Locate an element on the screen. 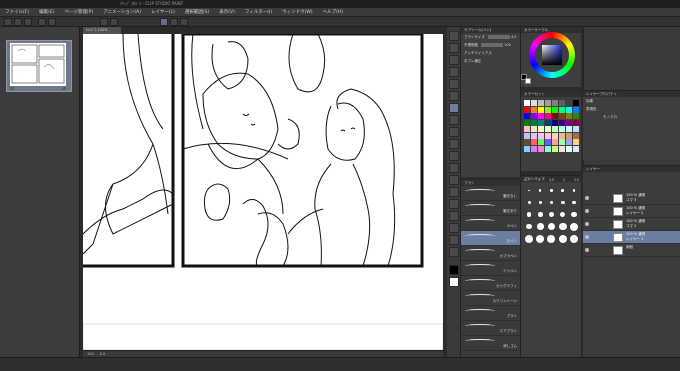 This screenshot has height=371, width=680. menu-window: ウィンドウ(W) is located at coordinates (297, 12).